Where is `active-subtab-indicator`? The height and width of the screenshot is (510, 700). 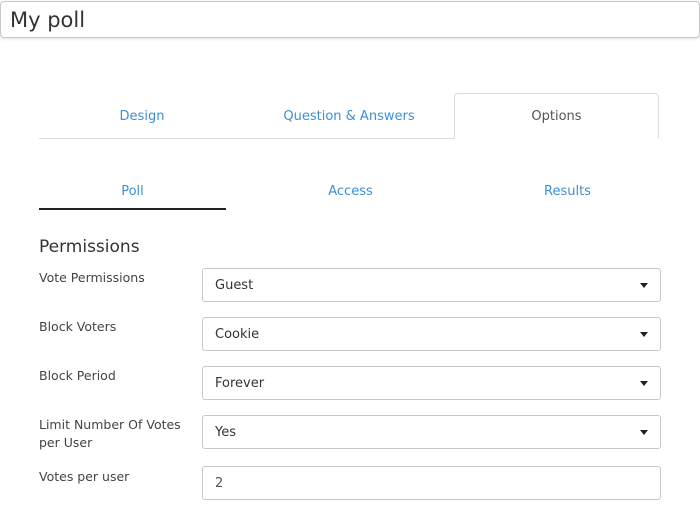 active-subtab-indicator is located at coordinates (132, 209).